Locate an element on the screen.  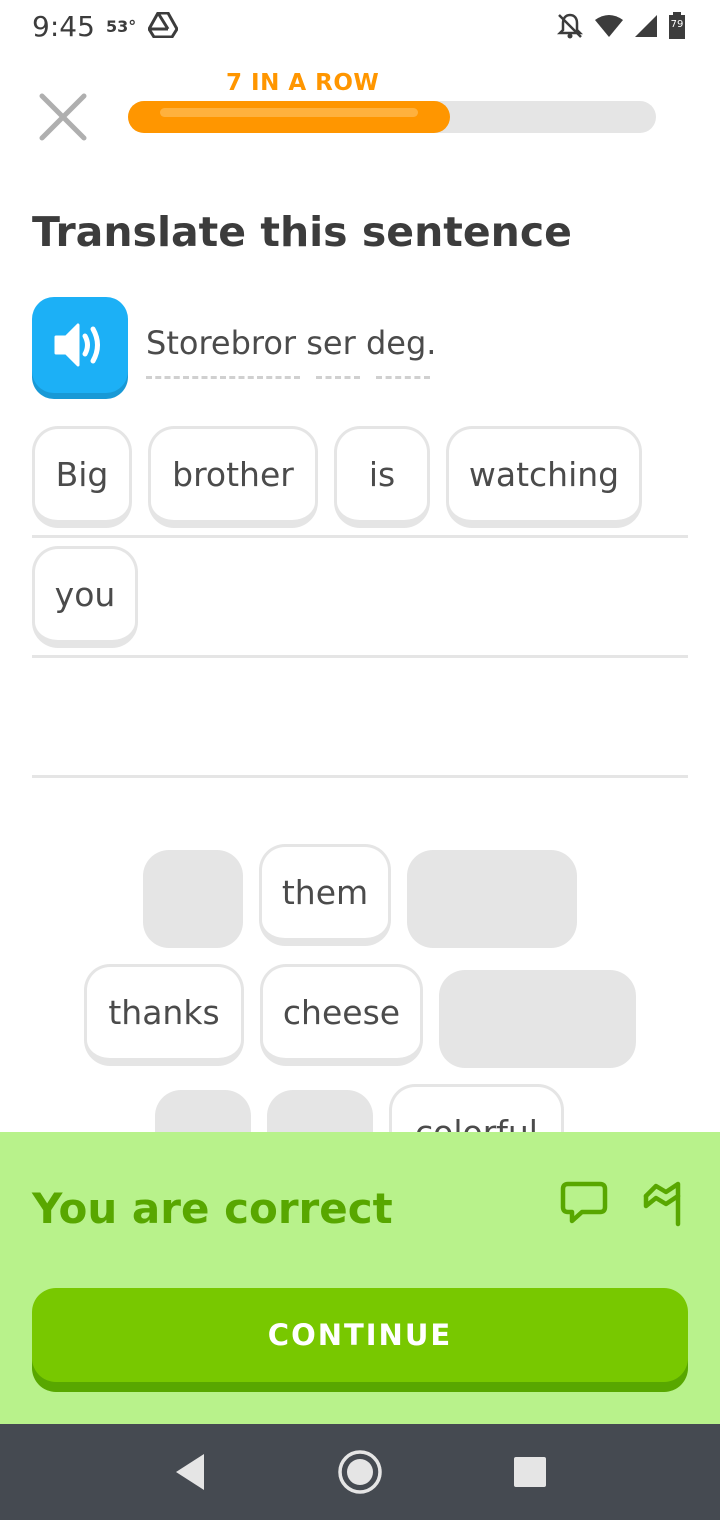
home-icon is located at coordinates (360, 1474).